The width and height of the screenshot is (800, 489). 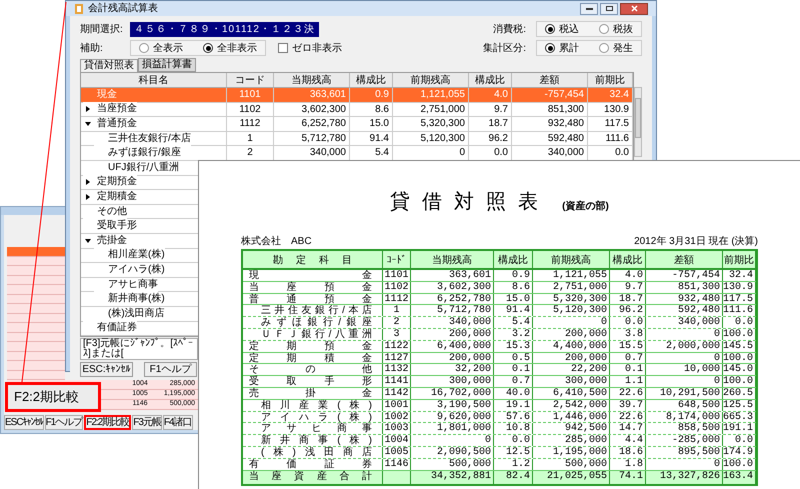 What do you see at coordinates (452, 452) in the screenshot?
I see `table-cell: 2,090,500` at bounding box center [452, 452].